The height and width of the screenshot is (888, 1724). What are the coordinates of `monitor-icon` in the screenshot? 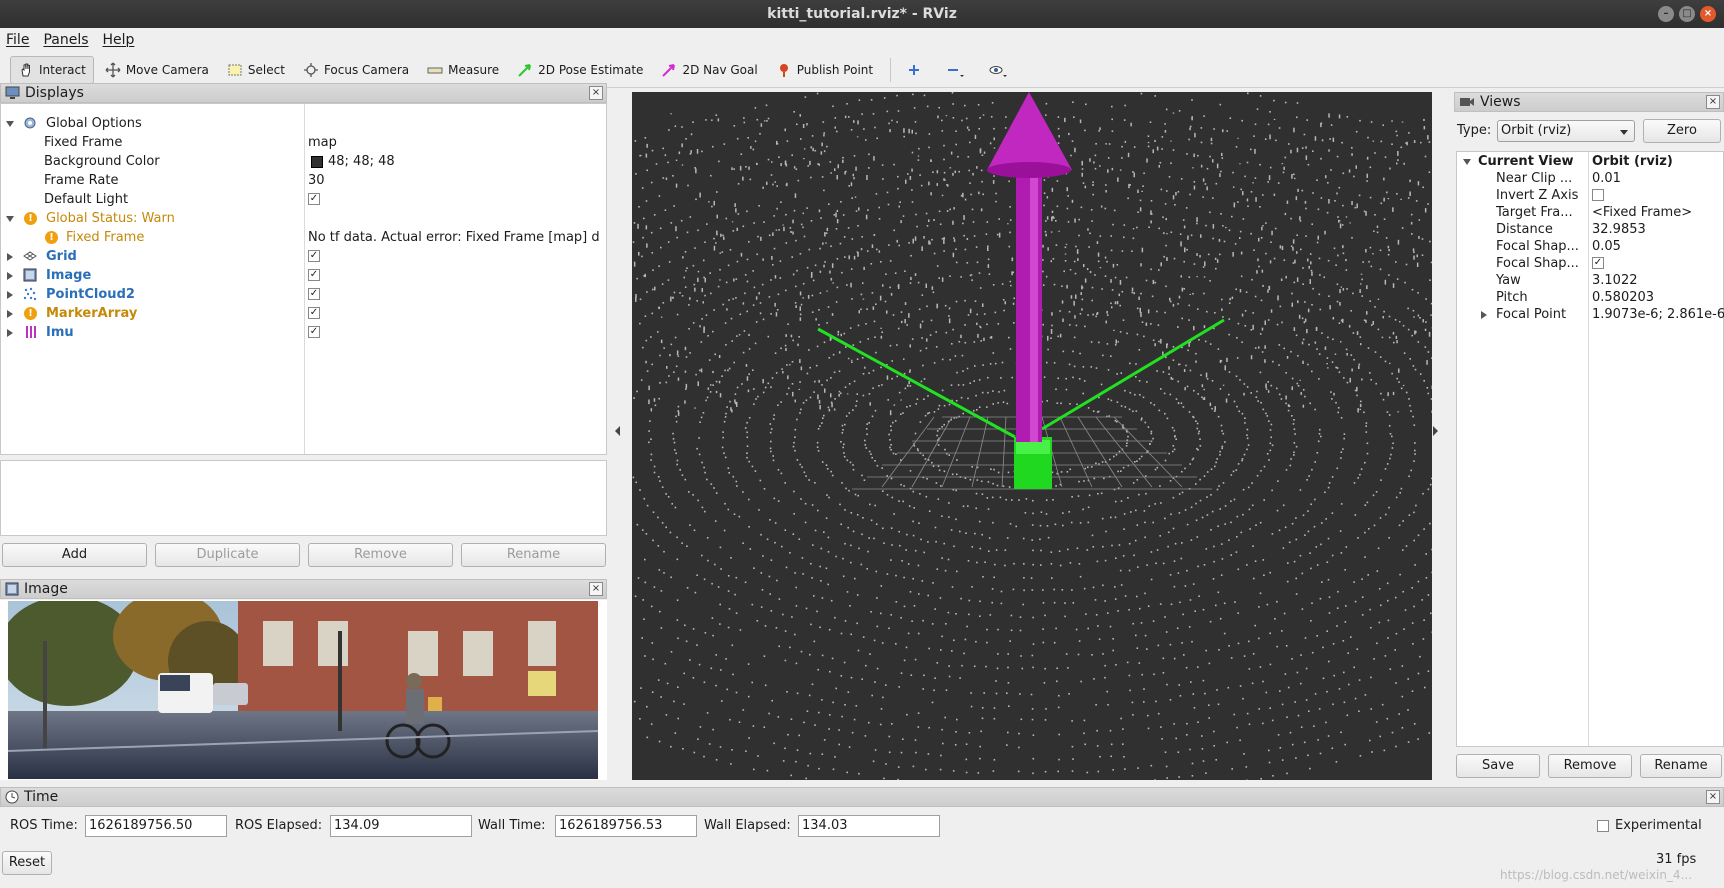 It's located at (12, 92).